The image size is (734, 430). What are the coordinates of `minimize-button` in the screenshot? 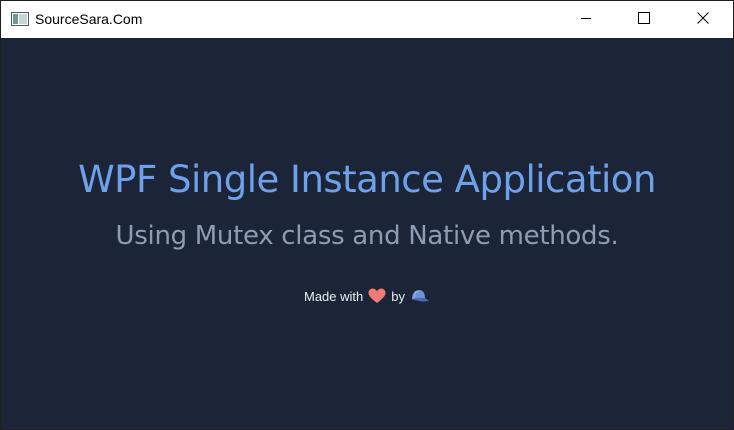 It's located at (586, 19).